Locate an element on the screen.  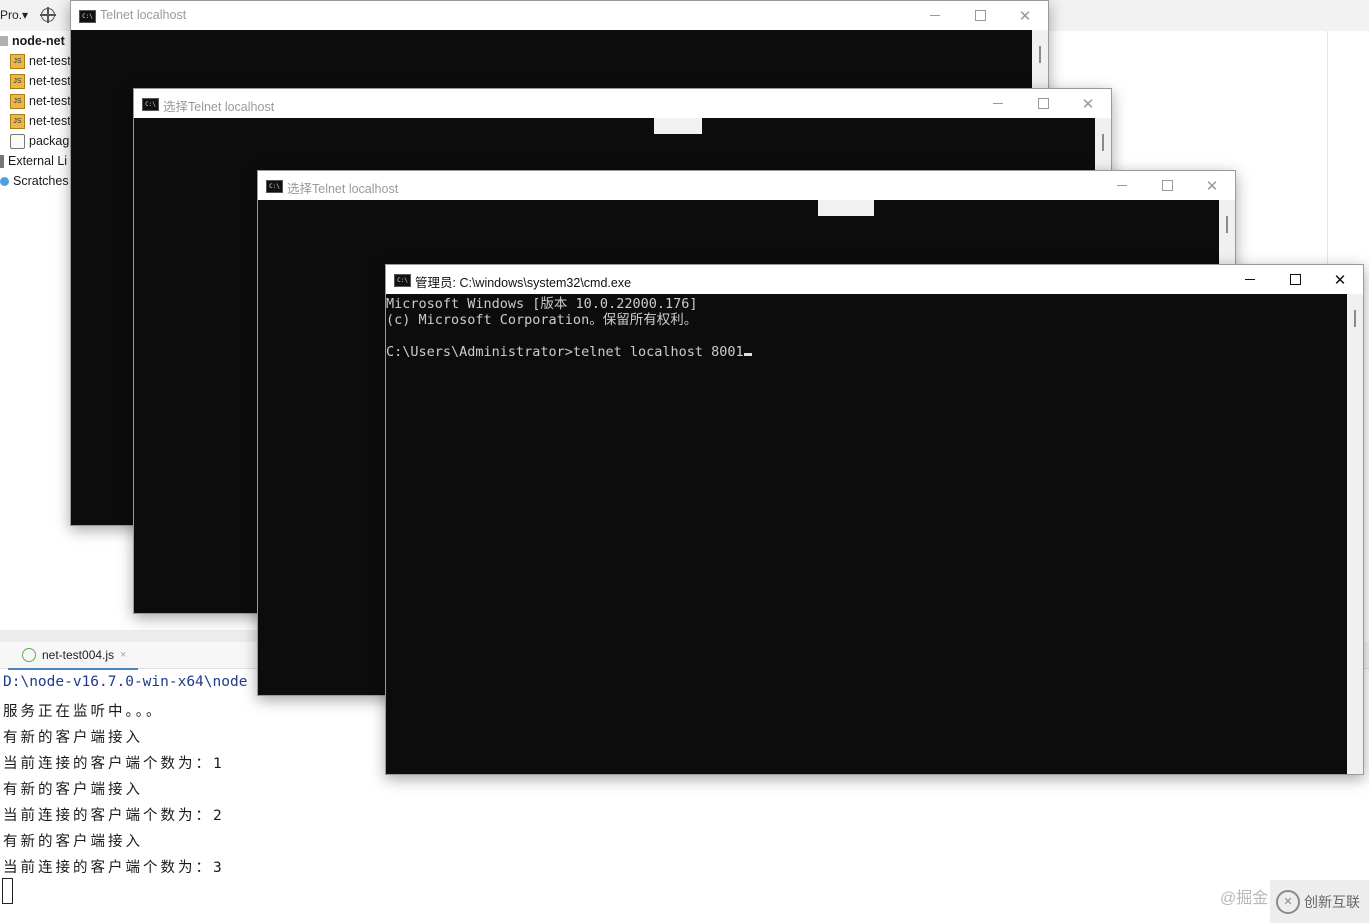
window-titlebar: C:\ 管理员: C:\windows\system32\cmd.exe ✕ is located at coordinates (874, 279).